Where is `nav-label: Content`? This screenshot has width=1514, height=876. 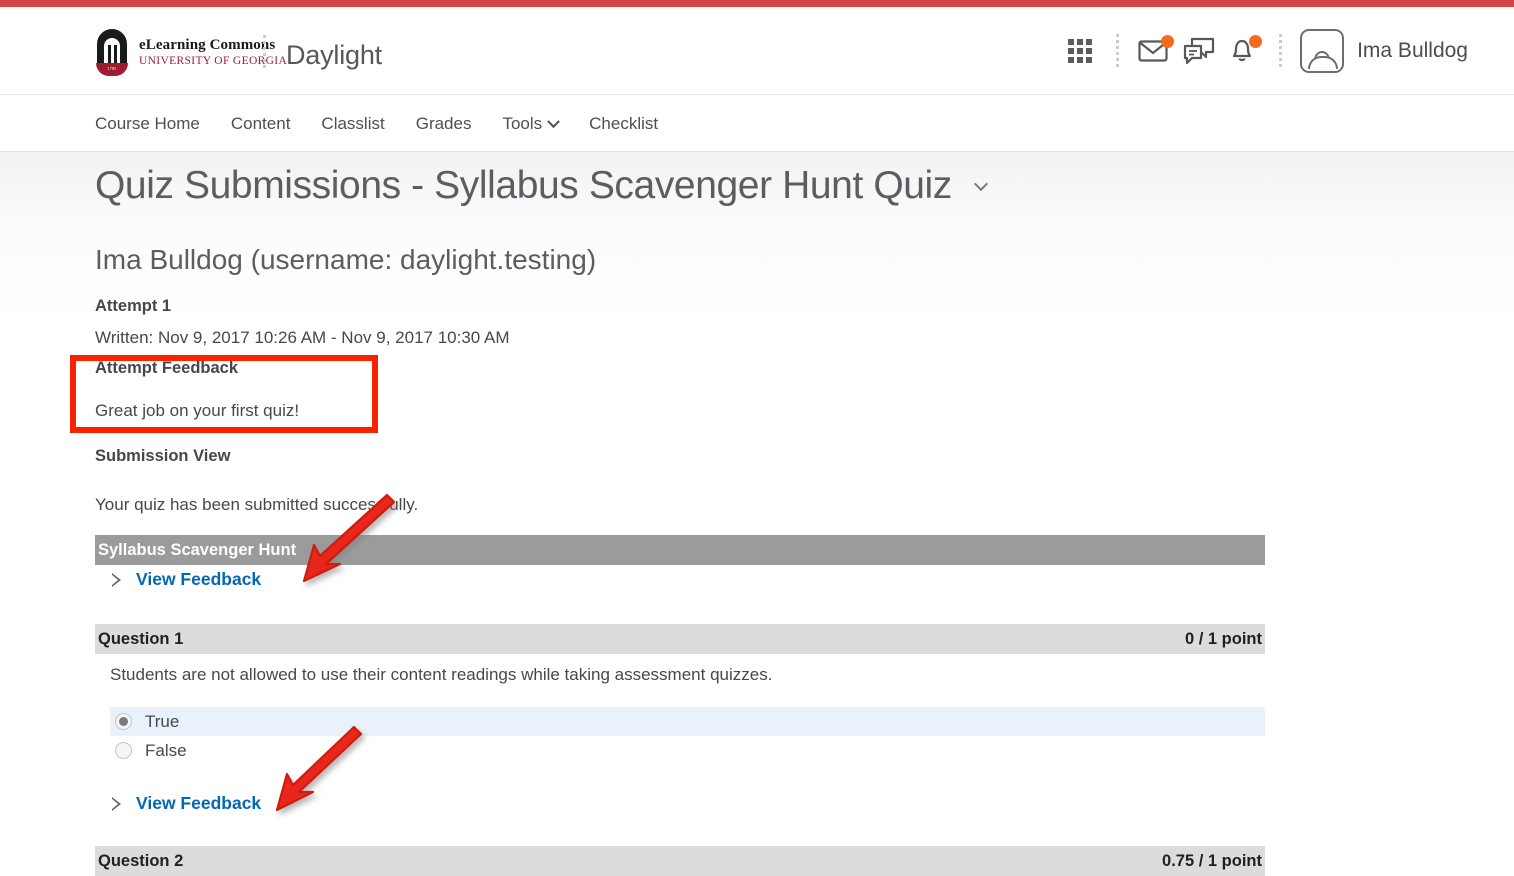
nav-label: Content is located at coordinates (260, 123).